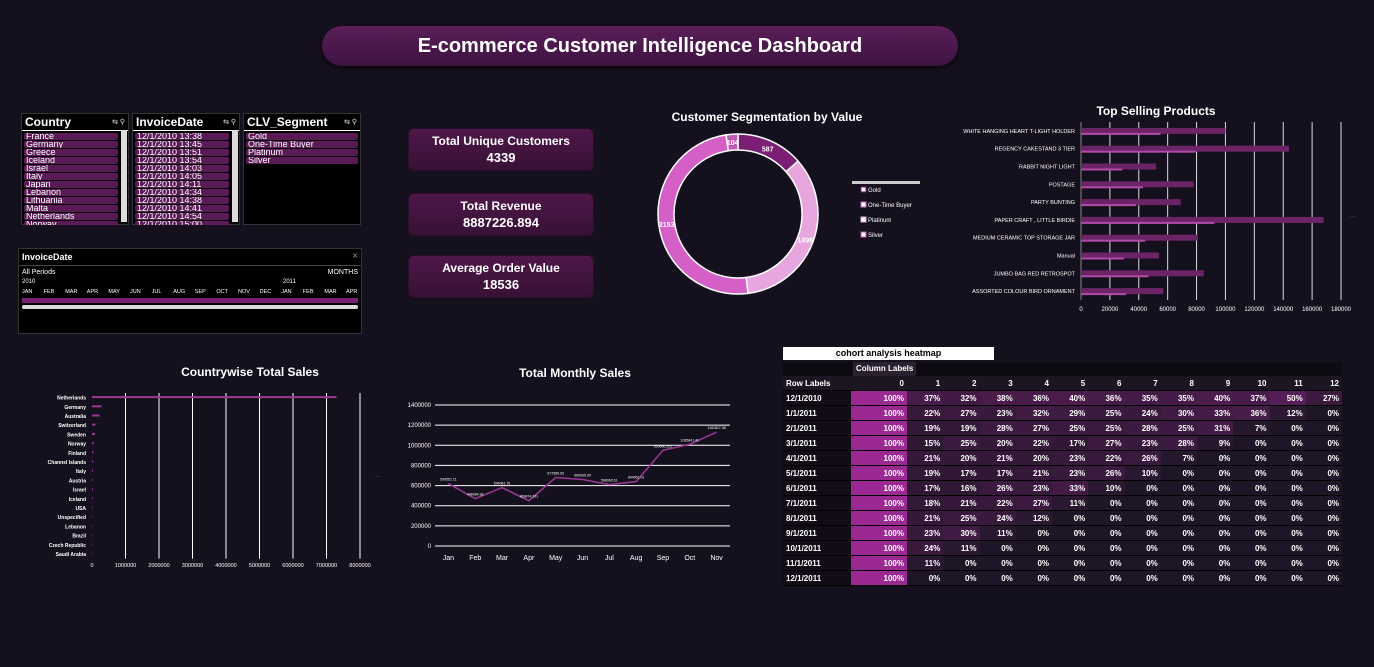 Image resolution: width=1374 pixels, height=667 pixels. Describe the element at coordinates (302, 136) in the screenshot. I see `slicer-item-segment: Gold` at that location.